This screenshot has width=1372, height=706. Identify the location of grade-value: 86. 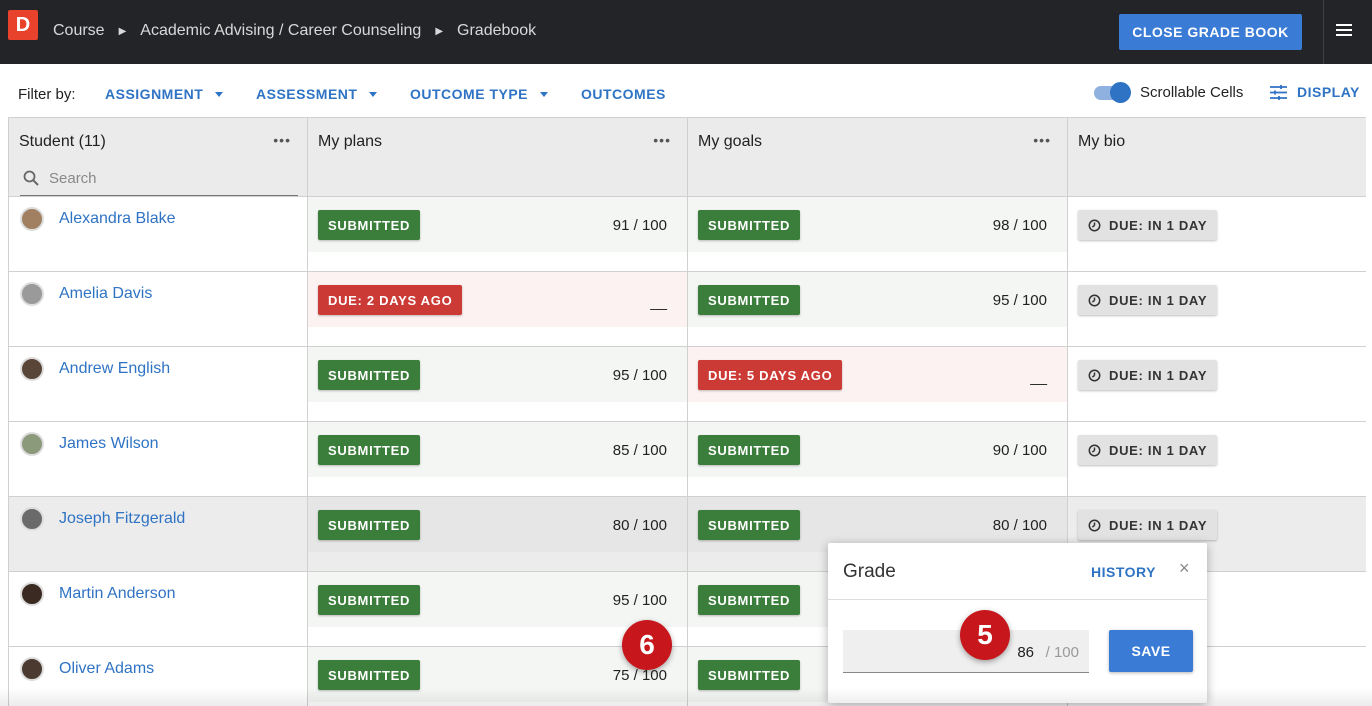
(1025, 652).